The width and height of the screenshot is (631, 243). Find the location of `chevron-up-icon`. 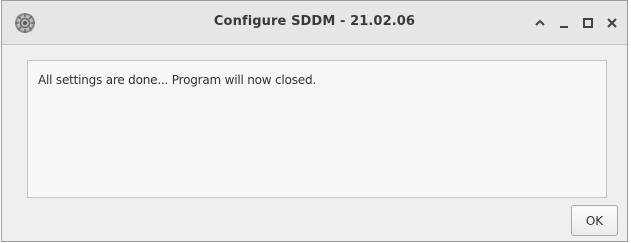

chevron-up-icon is located at coordinates (540, 23).